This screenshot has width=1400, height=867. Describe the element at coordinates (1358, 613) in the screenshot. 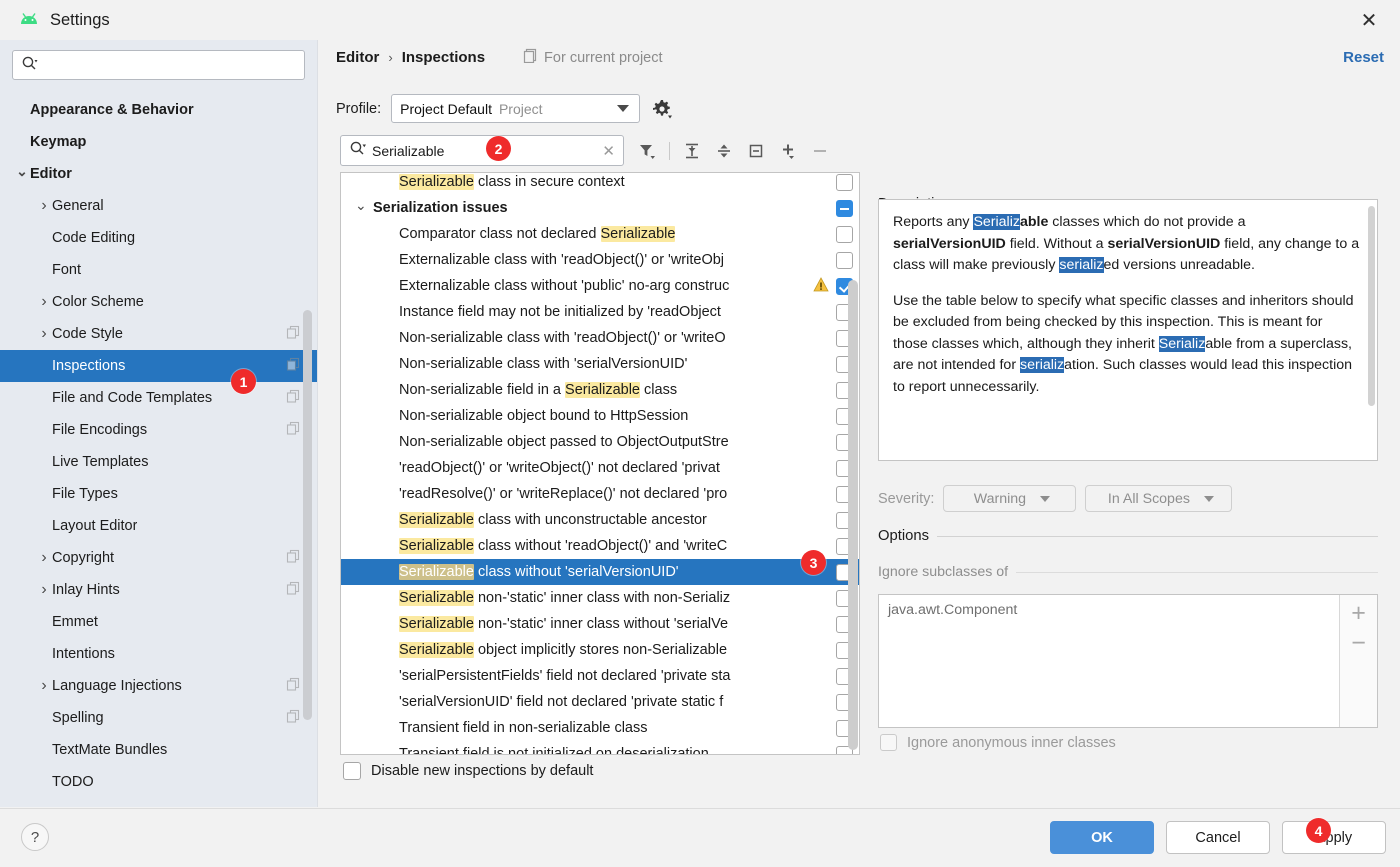

I see `add-class-icon: +` at that location.